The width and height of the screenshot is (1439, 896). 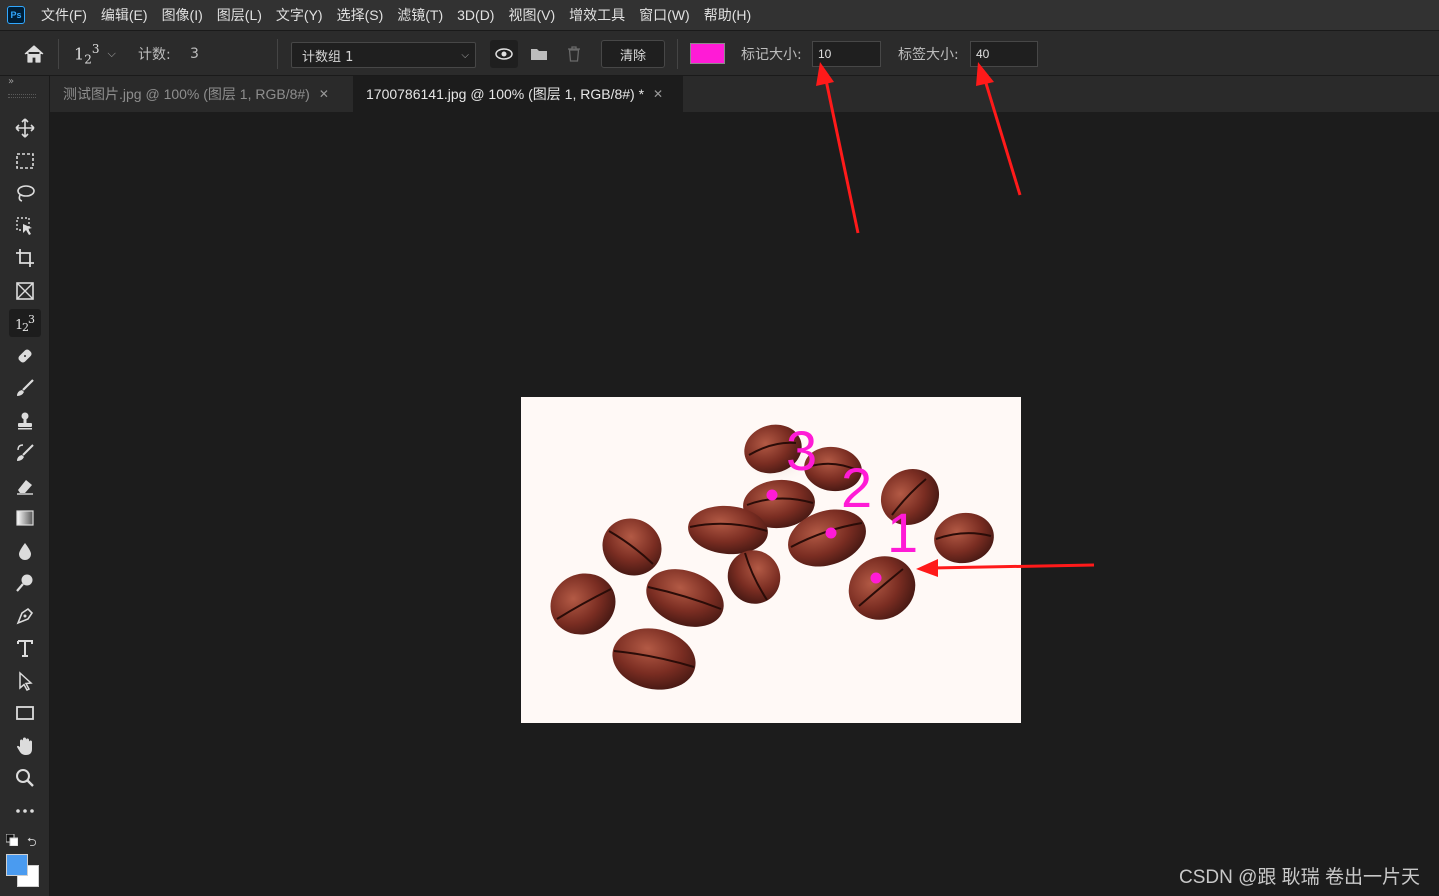 What do you see at coordinates (239, 15) in the screenshot?
I see `menu-layer: 图层(L)` at bounding box center [239, 15].